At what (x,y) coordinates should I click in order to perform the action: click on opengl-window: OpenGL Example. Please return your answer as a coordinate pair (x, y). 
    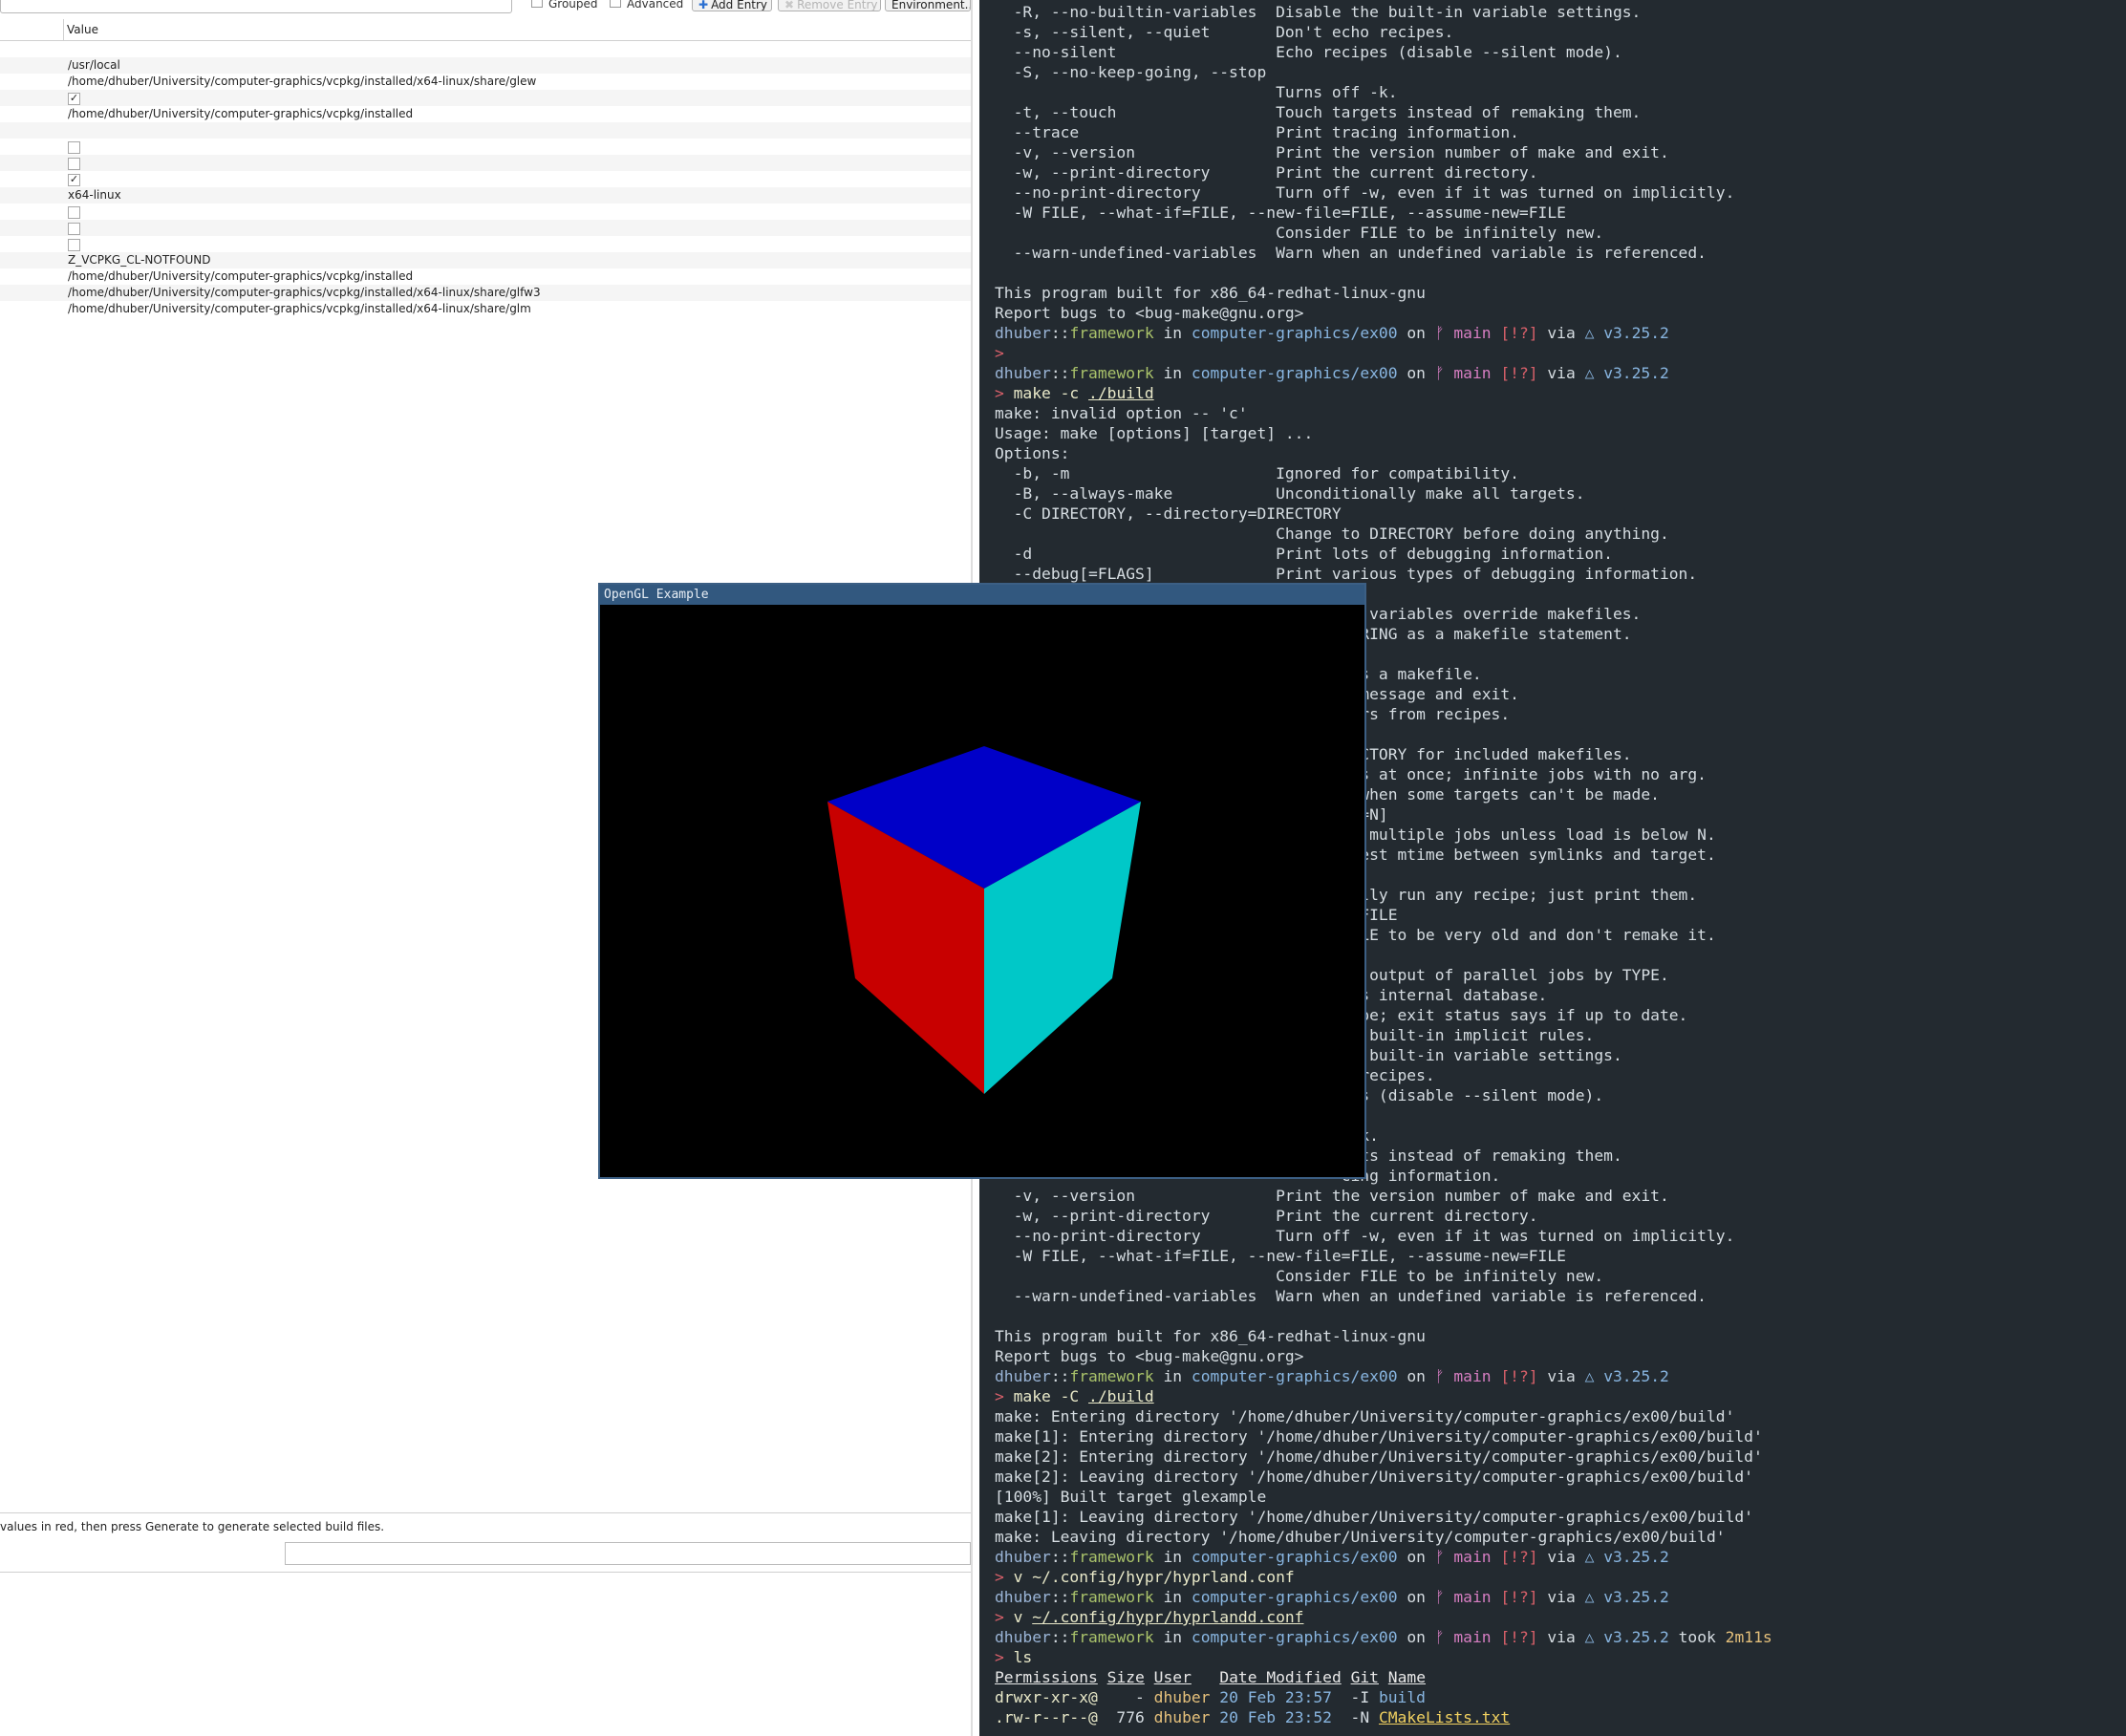
    Looking at the image, I should click on (982, 881).